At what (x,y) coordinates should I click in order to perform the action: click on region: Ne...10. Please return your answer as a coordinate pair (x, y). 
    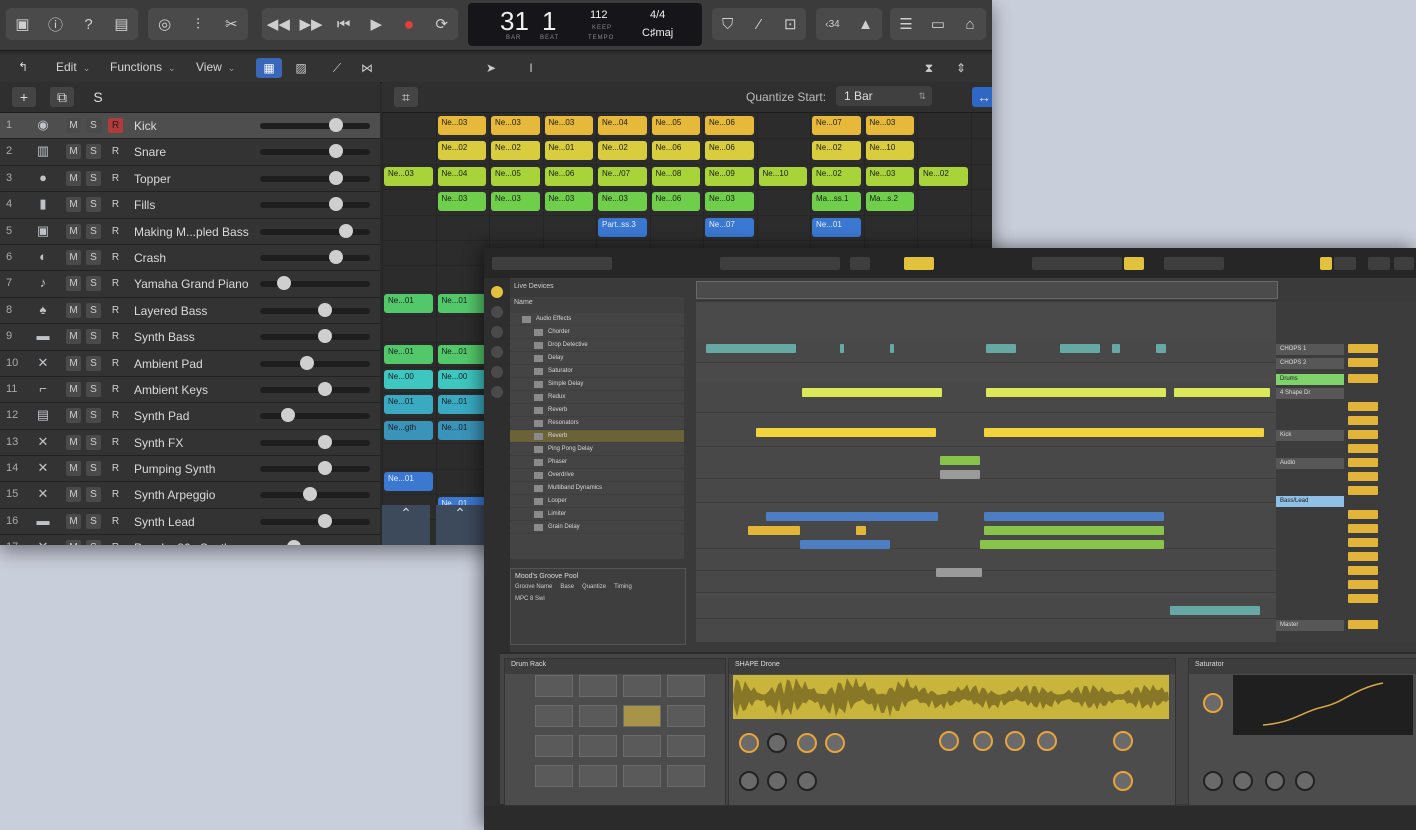
    Looking at the image, I should click on (889, 151).